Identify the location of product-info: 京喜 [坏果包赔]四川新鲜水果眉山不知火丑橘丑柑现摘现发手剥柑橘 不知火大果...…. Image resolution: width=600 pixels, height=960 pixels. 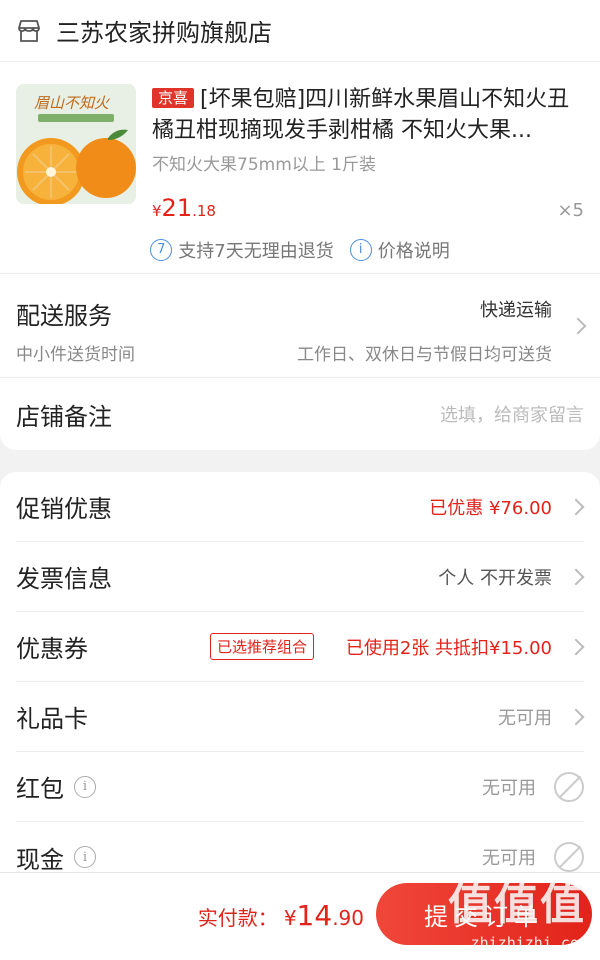
(368, 161).